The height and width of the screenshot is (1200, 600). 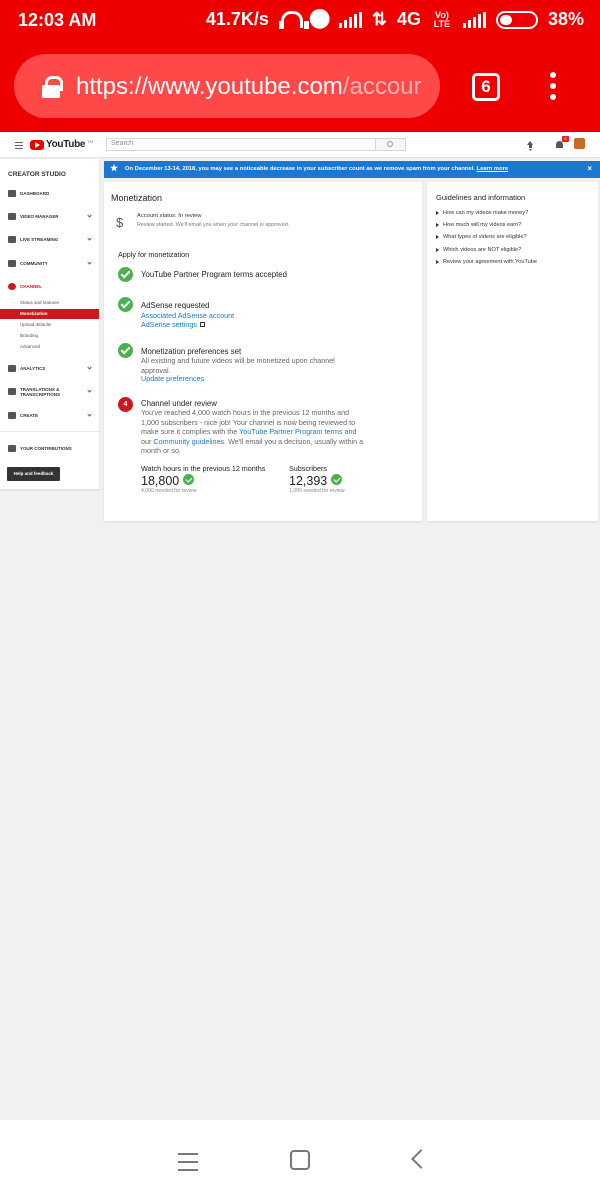 I want to click on lock-icon, so click(x=52, y=87).